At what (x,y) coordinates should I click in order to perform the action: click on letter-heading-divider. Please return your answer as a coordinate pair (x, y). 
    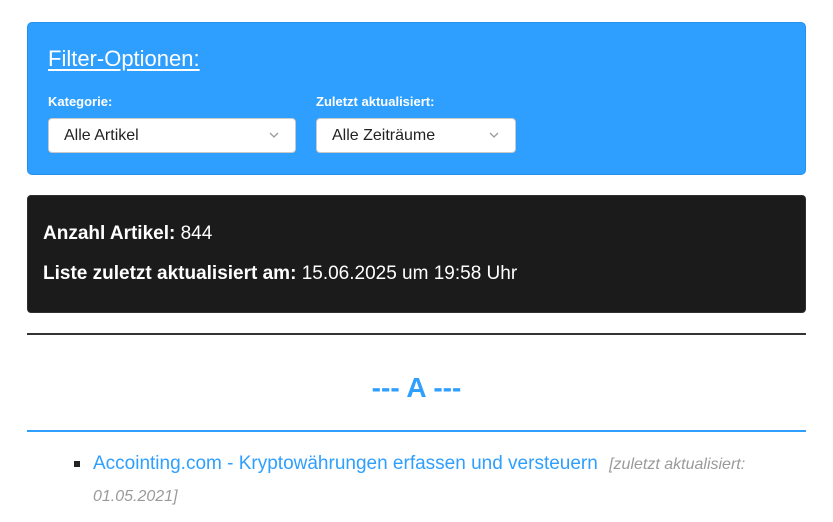
    Looking at the image, I should click on (416, 431).